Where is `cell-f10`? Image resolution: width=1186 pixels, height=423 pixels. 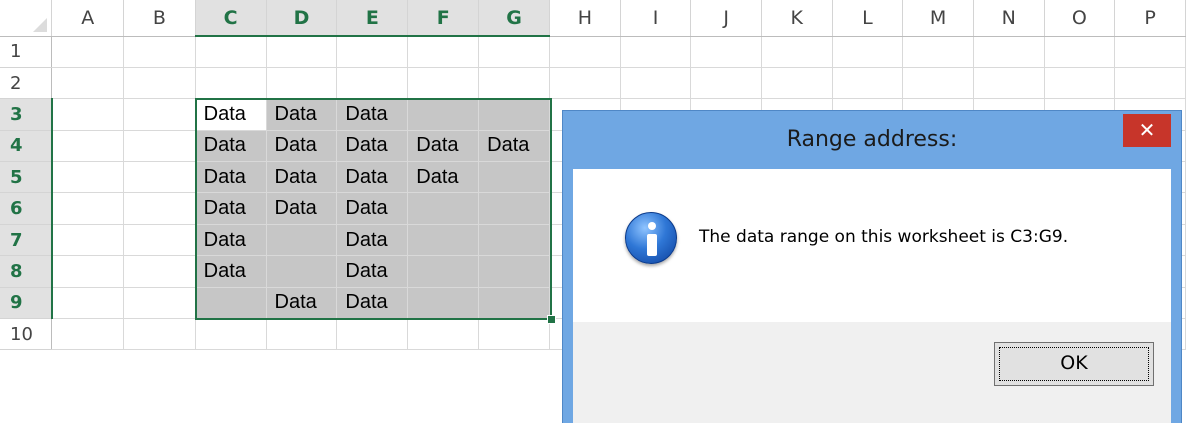 cell-f10 is located at coordinates (443, 334).